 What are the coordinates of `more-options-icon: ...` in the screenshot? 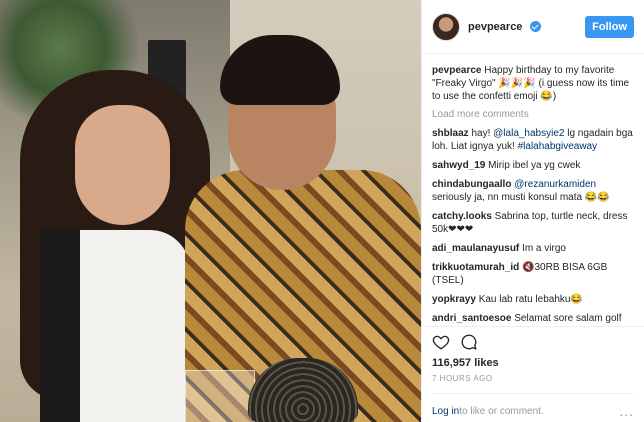 It's located at (626, 411).